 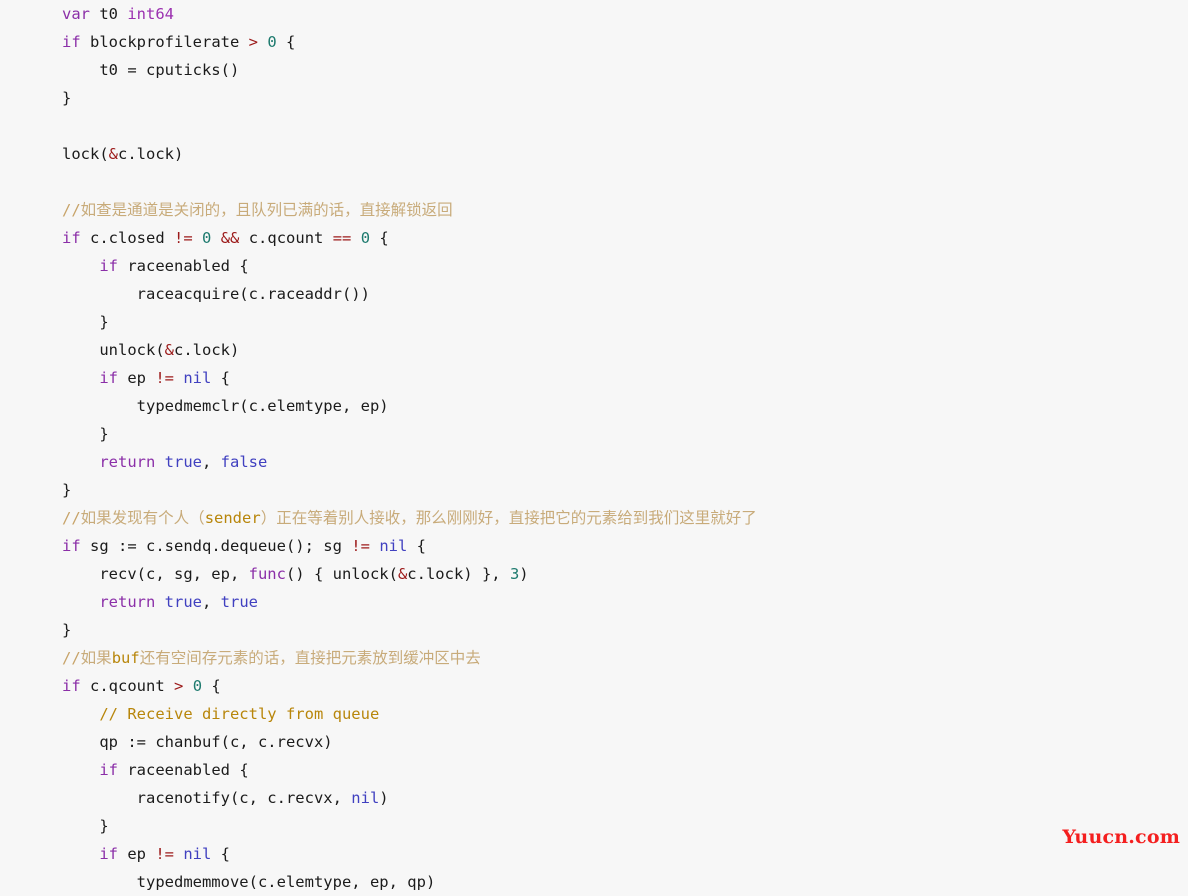 I want to click on token-text: sg := c.sendq.dequeue(); sg, so click(x=216, y=546).